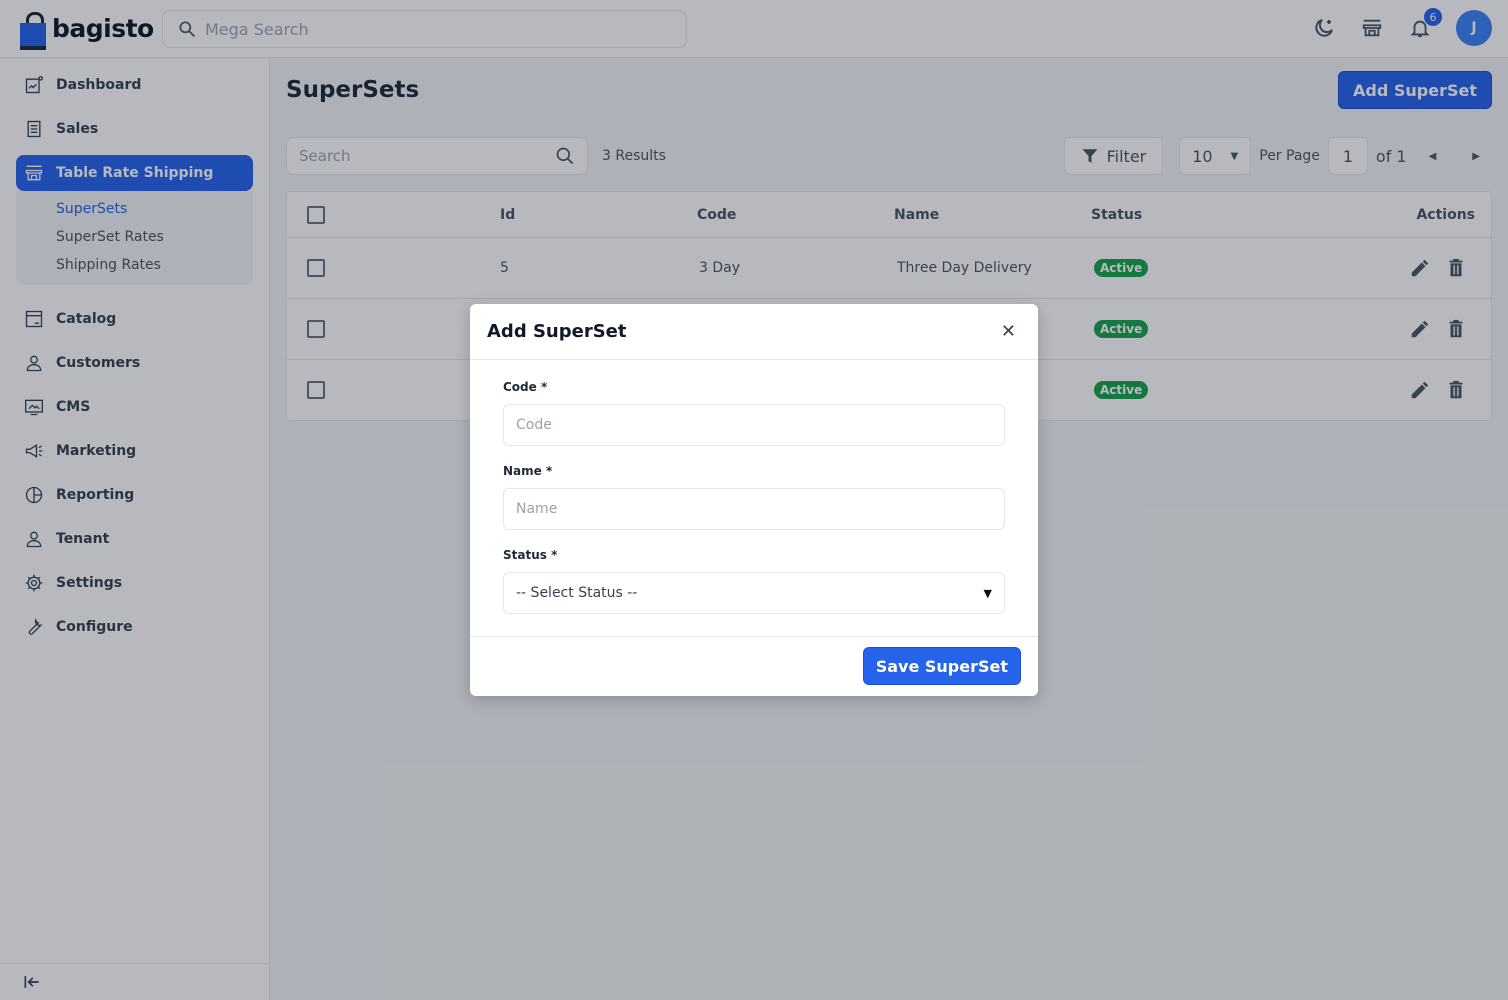 The height and width of the screenshot is (1000, 1508). Describe the element at coordinates (754, 593) in the screenshot. I see `status-select: -- Select Status -- ▼` at that location.